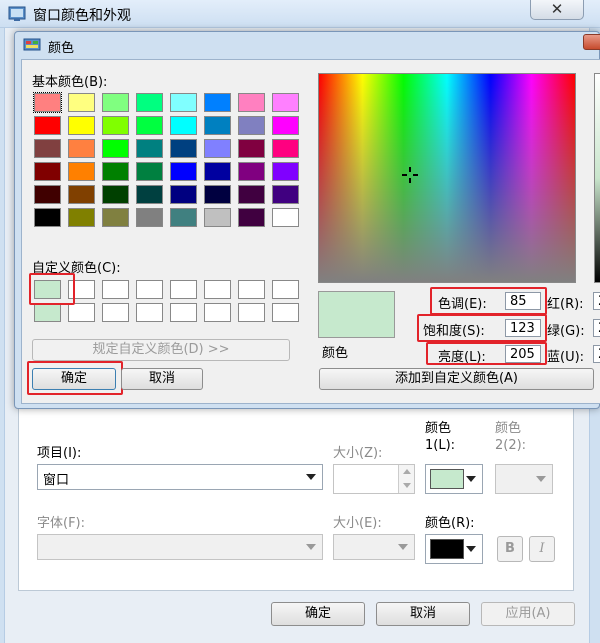 The height and width of the screenshot is (643, 600). Describe the element at coordinates (597, 178) in the screenshot. I see `luminance-slider` at that location.